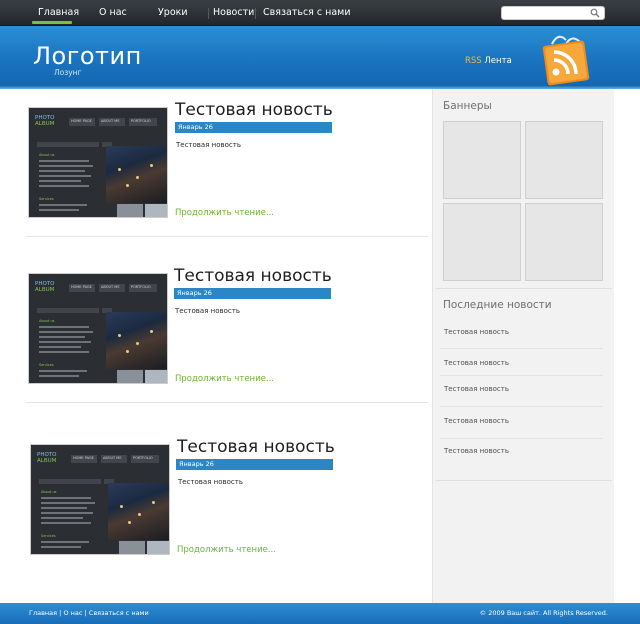  What do you see at coordinates (43, 613) in the screenshot?
I see `footer-link-home: Главная` at bounding box center [43, 613].